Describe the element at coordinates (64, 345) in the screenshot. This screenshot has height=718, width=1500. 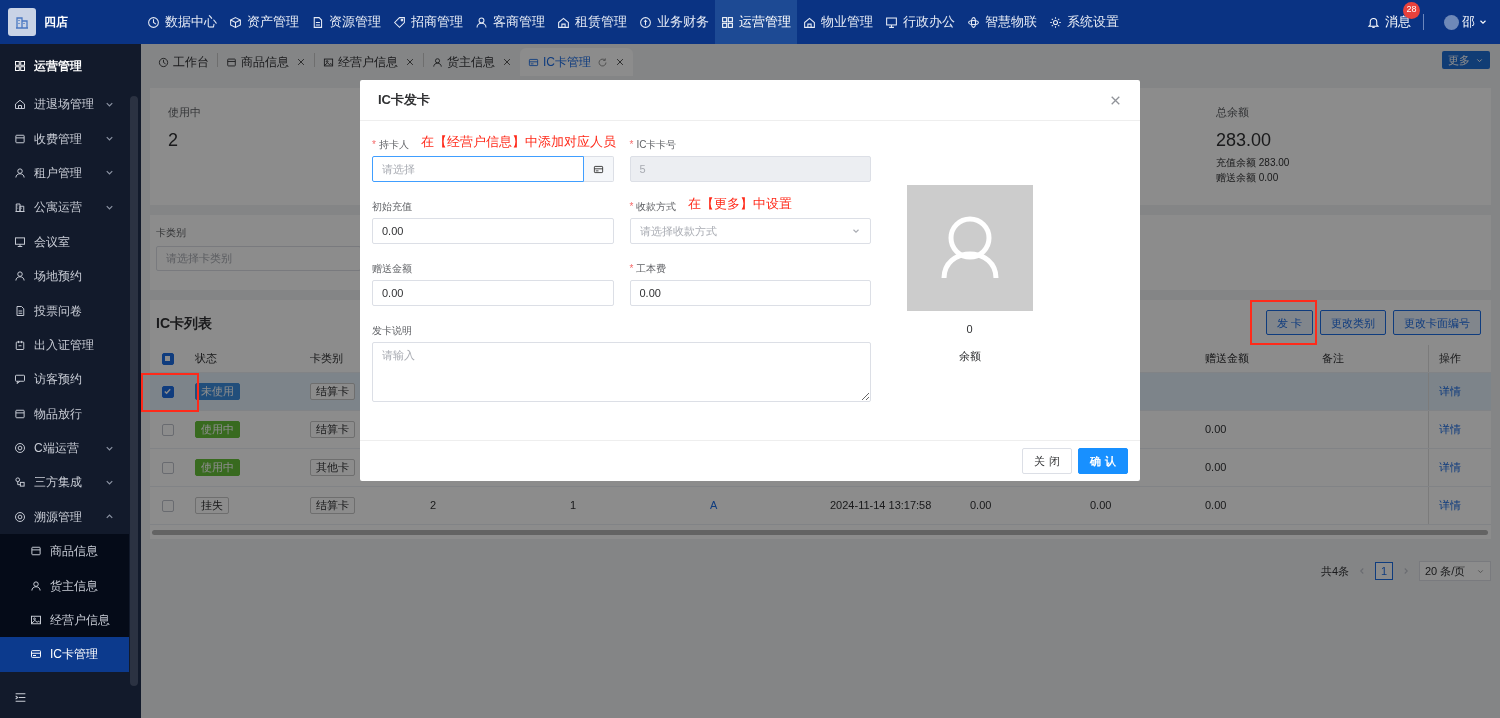
I see `sidebar-item: 出入证管理` at that location.